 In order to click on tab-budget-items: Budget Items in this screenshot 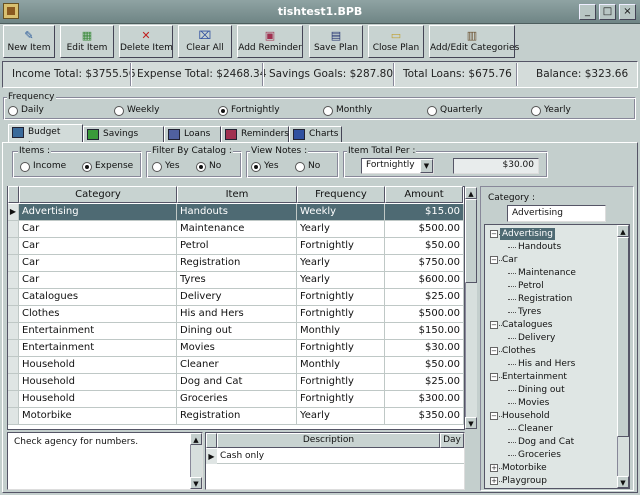, I will do `click(45, 137)`.